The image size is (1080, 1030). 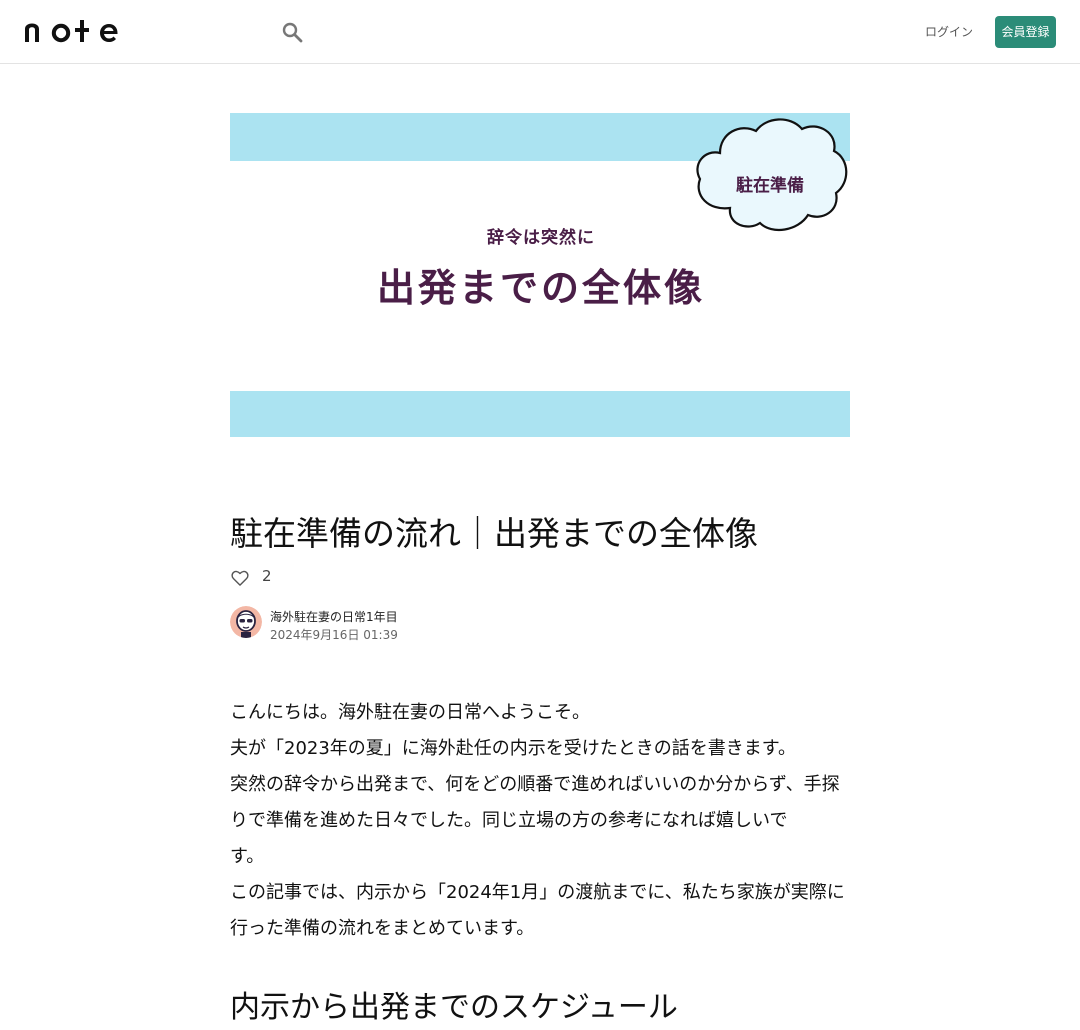 What do you see at coordinates (1025, 32) in the screenshot?
I see `signup-button: 会員登録` at bounding box center [1025, 32].